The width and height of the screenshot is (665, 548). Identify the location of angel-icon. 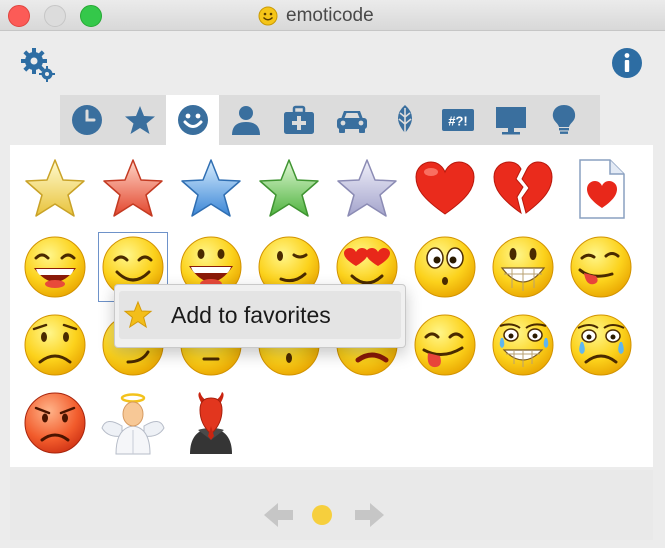
(133, 424).